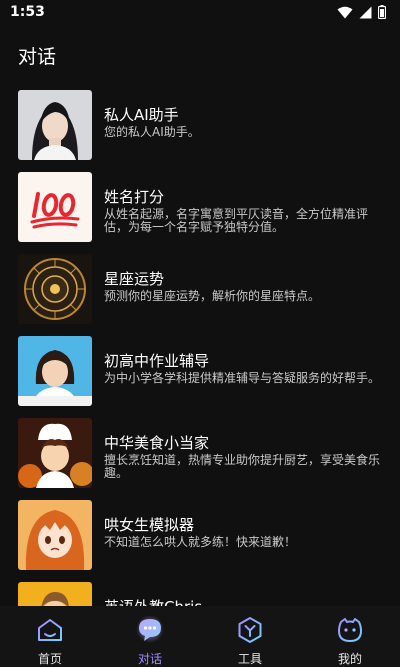 This screenshot has height=667, width=400. I want to click on anime-girl-avatar, so click(55, 535).